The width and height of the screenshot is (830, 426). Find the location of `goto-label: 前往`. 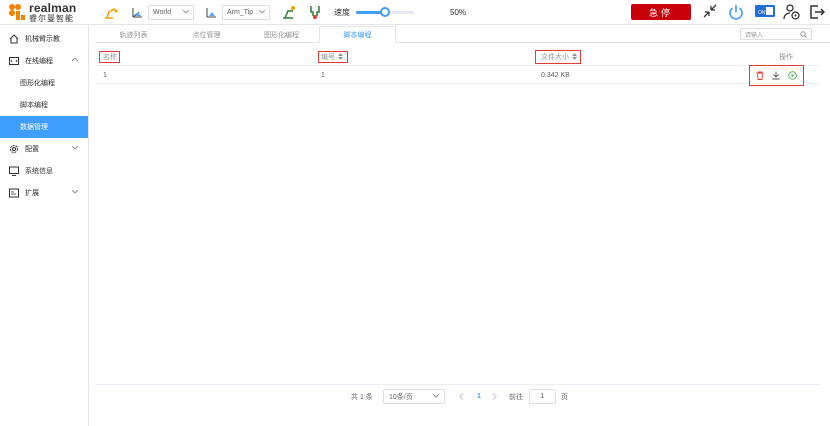

goto-label: 前往 is located at coordinates (516, 397).